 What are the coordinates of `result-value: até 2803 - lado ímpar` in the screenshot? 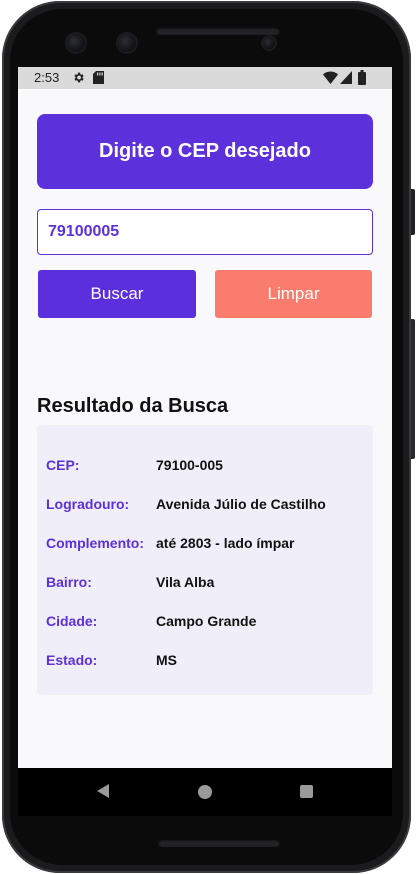 It's located at (225, 543).